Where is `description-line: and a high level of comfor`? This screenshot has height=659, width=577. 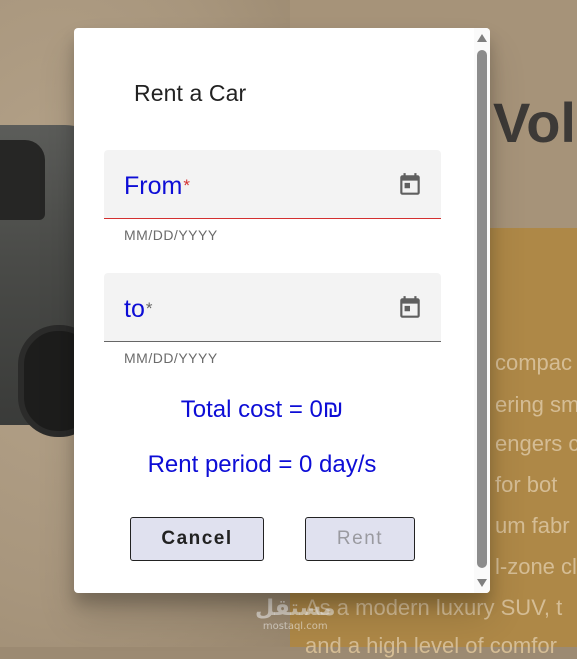
description-line: and a high level of comfor is located at coordinates (431, 645).